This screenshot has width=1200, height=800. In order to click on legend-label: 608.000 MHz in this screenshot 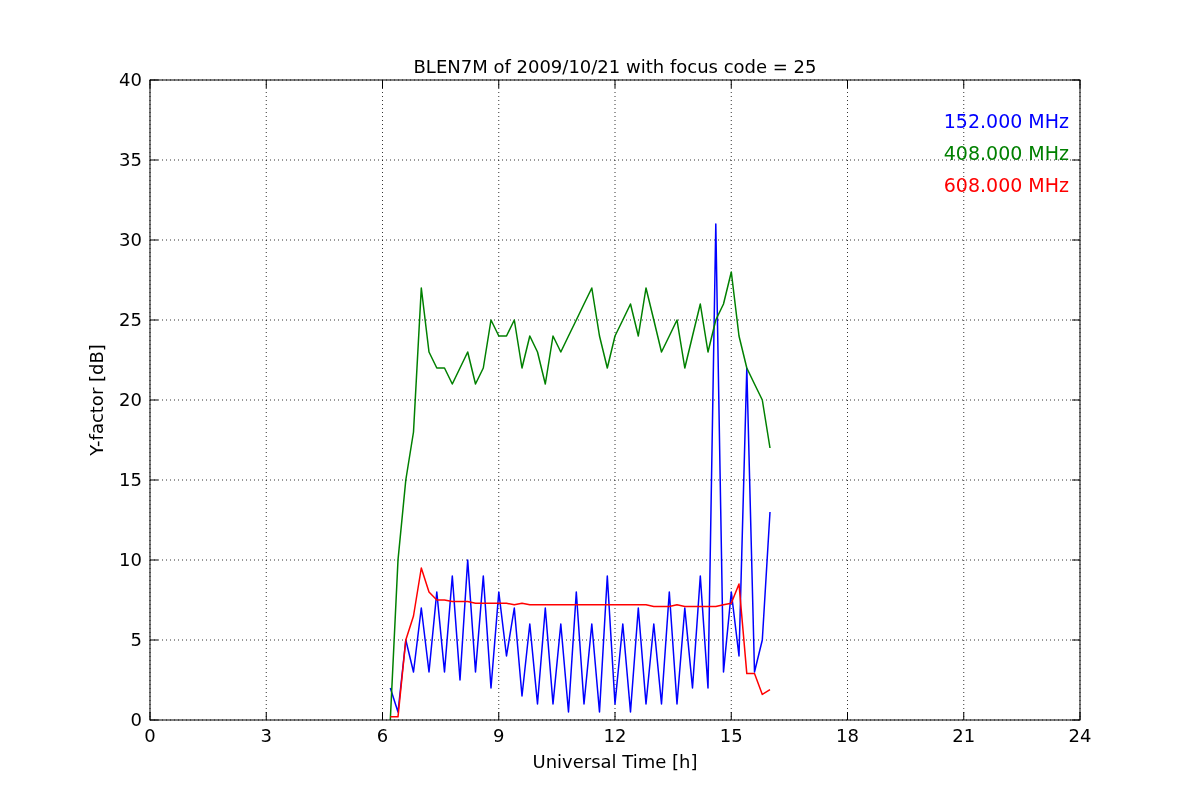, I will do `click(1006, 185)`.